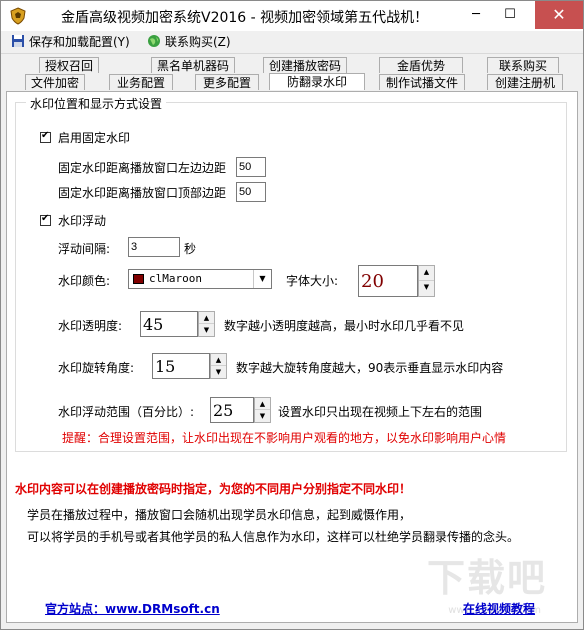 This screenshot has width=584, height=630. I want to click on range-label: 水印浮动范围（百分比）:, so click(126, 412).